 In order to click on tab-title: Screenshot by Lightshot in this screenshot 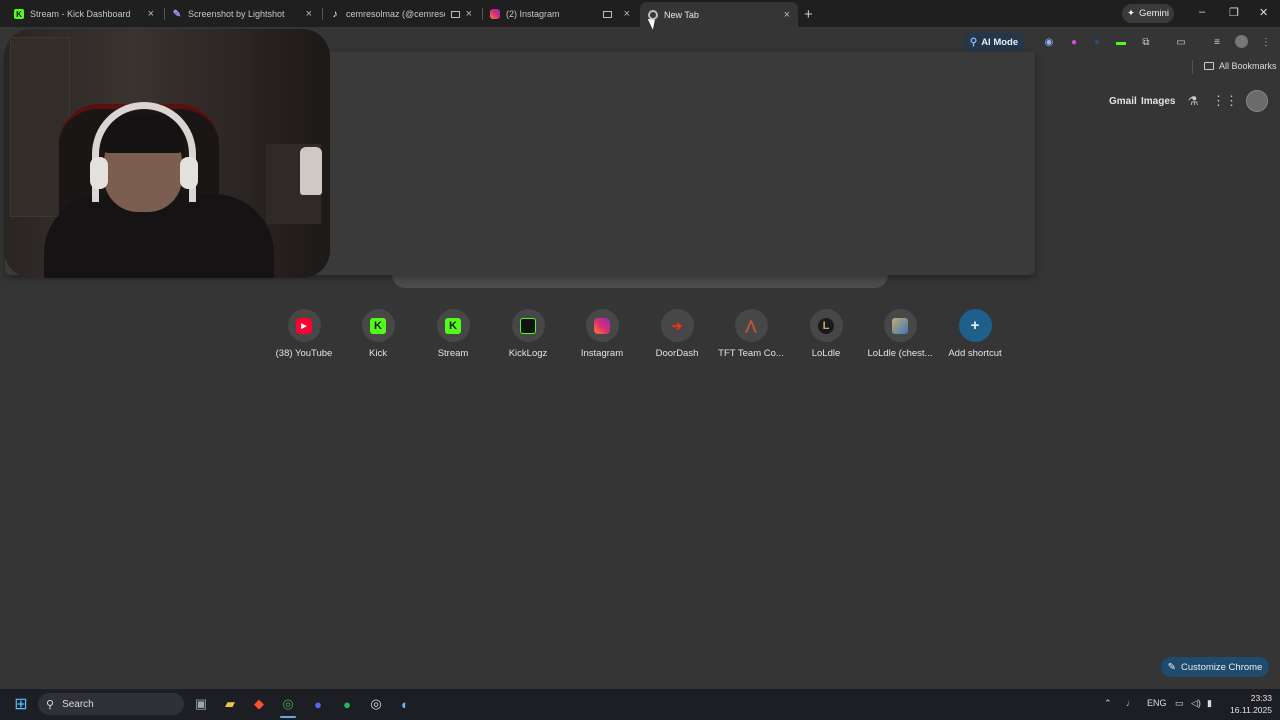, I will do `click(236, 14)`.